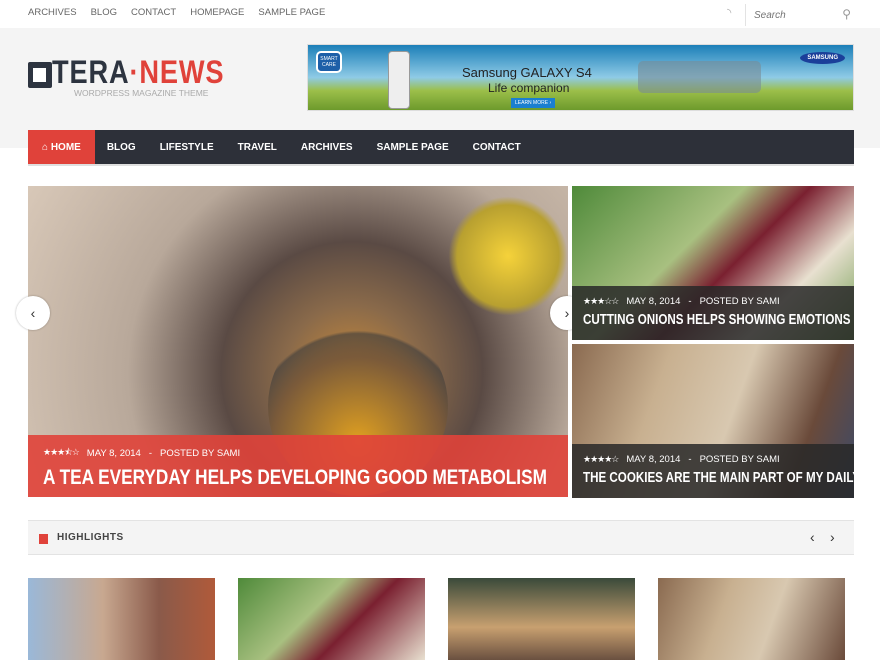  I want to click on rating-stars-icon: ★★★☆☆, so click(601, 301).